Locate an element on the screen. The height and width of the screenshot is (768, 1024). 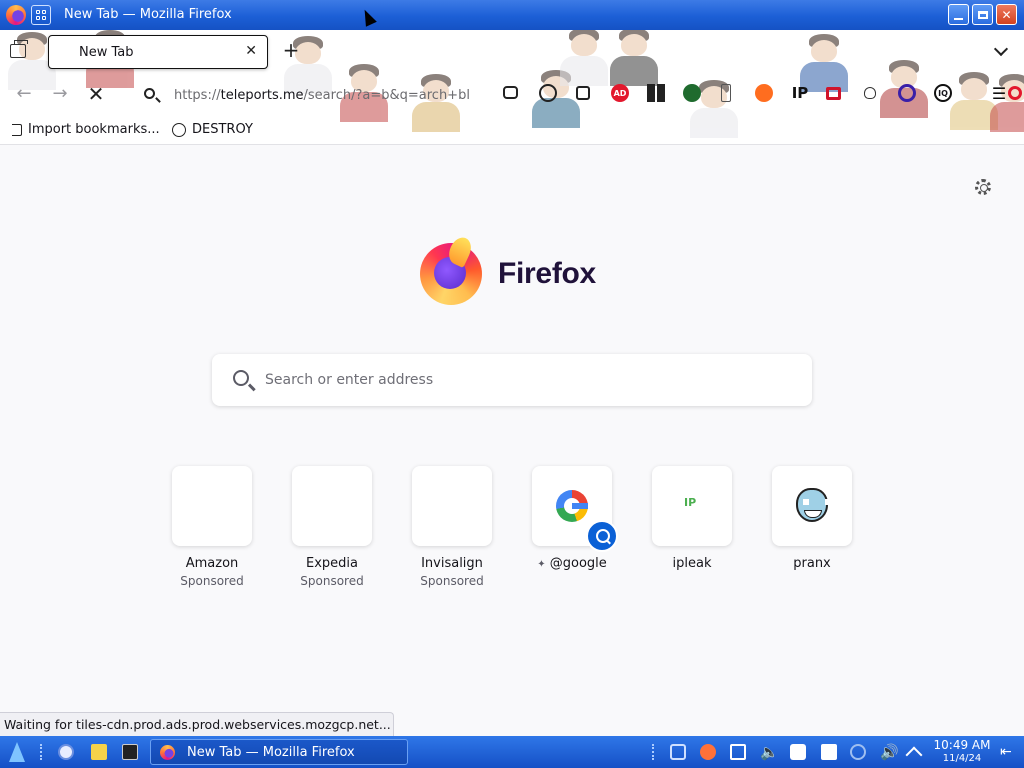
help-icon is located at coordinates (858, 752).